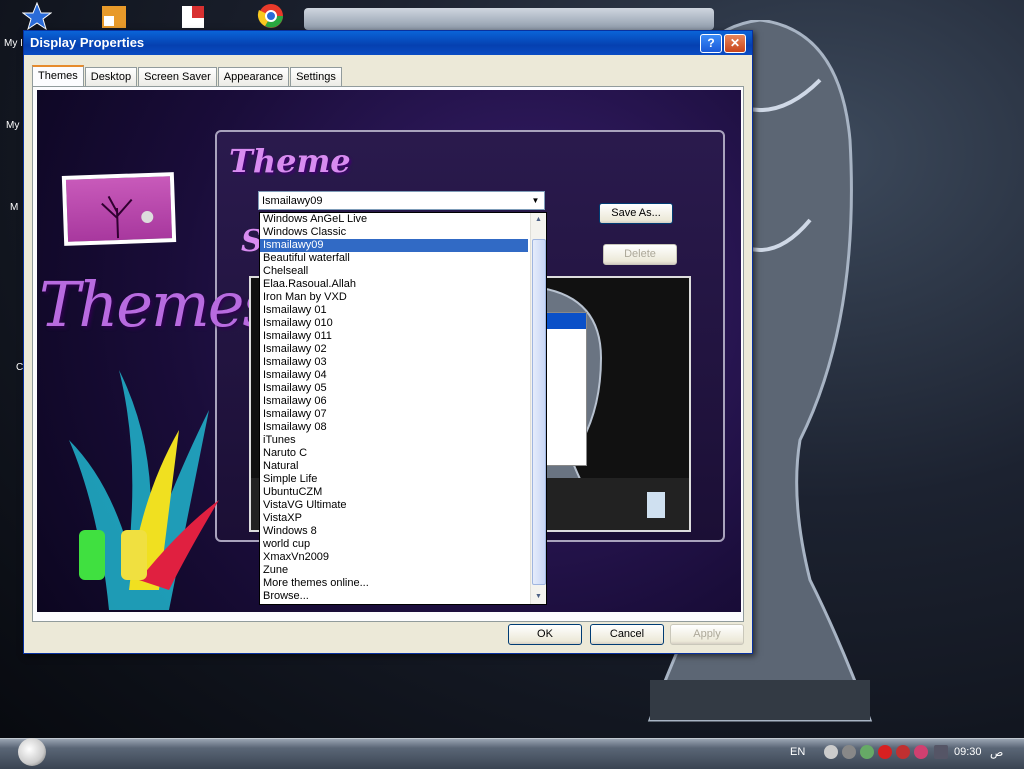 This screenshot has width=1024, height=769. Describe the element at coordinates (394, 427) in the screenshot. I see `theme-option: Ismailawy 08` at that location.